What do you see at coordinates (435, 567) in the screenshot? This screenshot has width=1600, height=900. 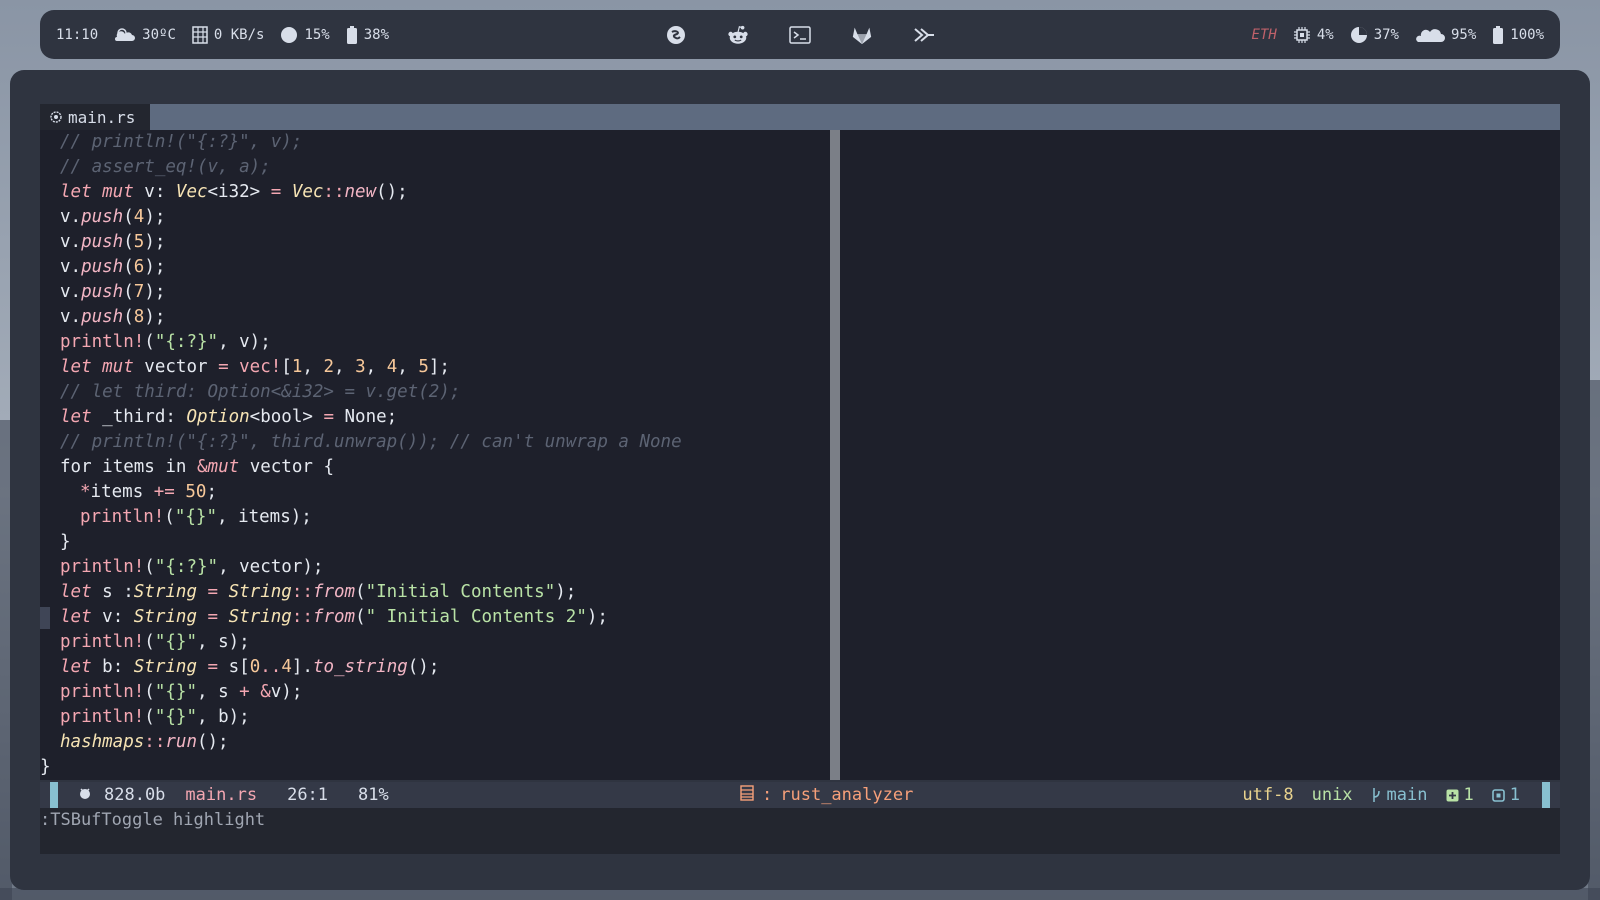 I see `code-line: println!("{:?}", vector);` at bounding box center [435, 567].